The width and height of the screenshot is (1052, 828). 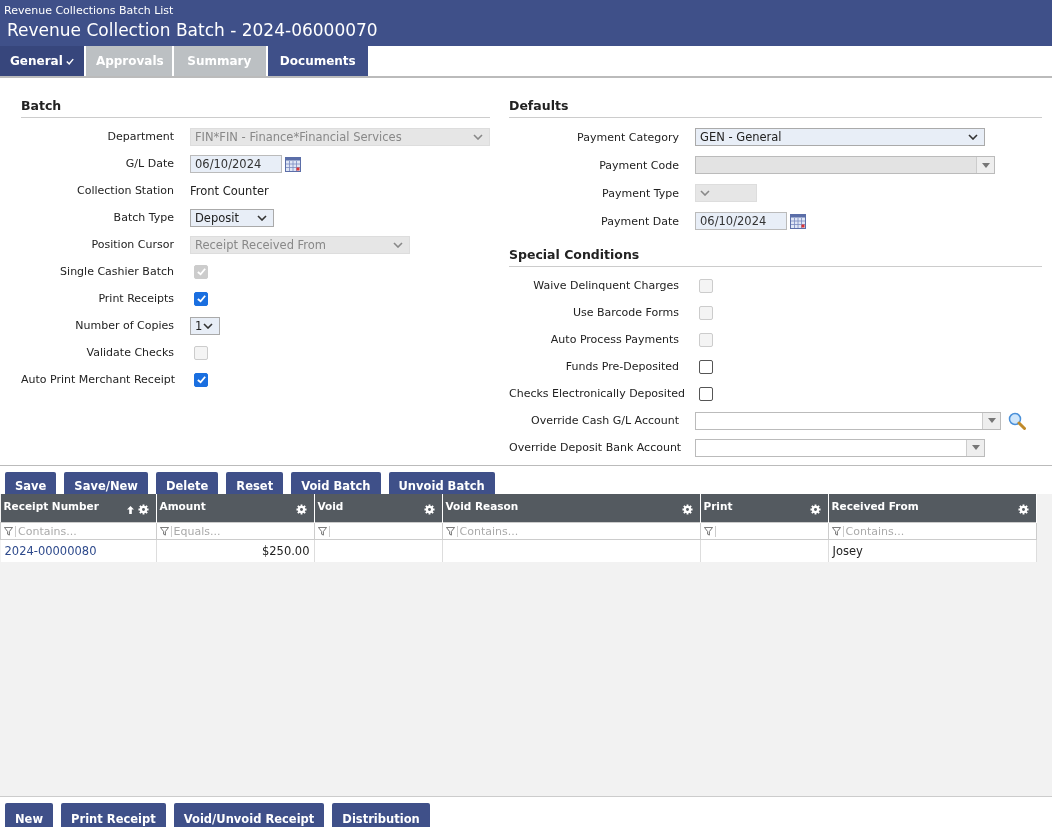 What do you see at coordinates (69, 61) in the screenshot?
I see `check-icon` at bounding box center [69, 61].